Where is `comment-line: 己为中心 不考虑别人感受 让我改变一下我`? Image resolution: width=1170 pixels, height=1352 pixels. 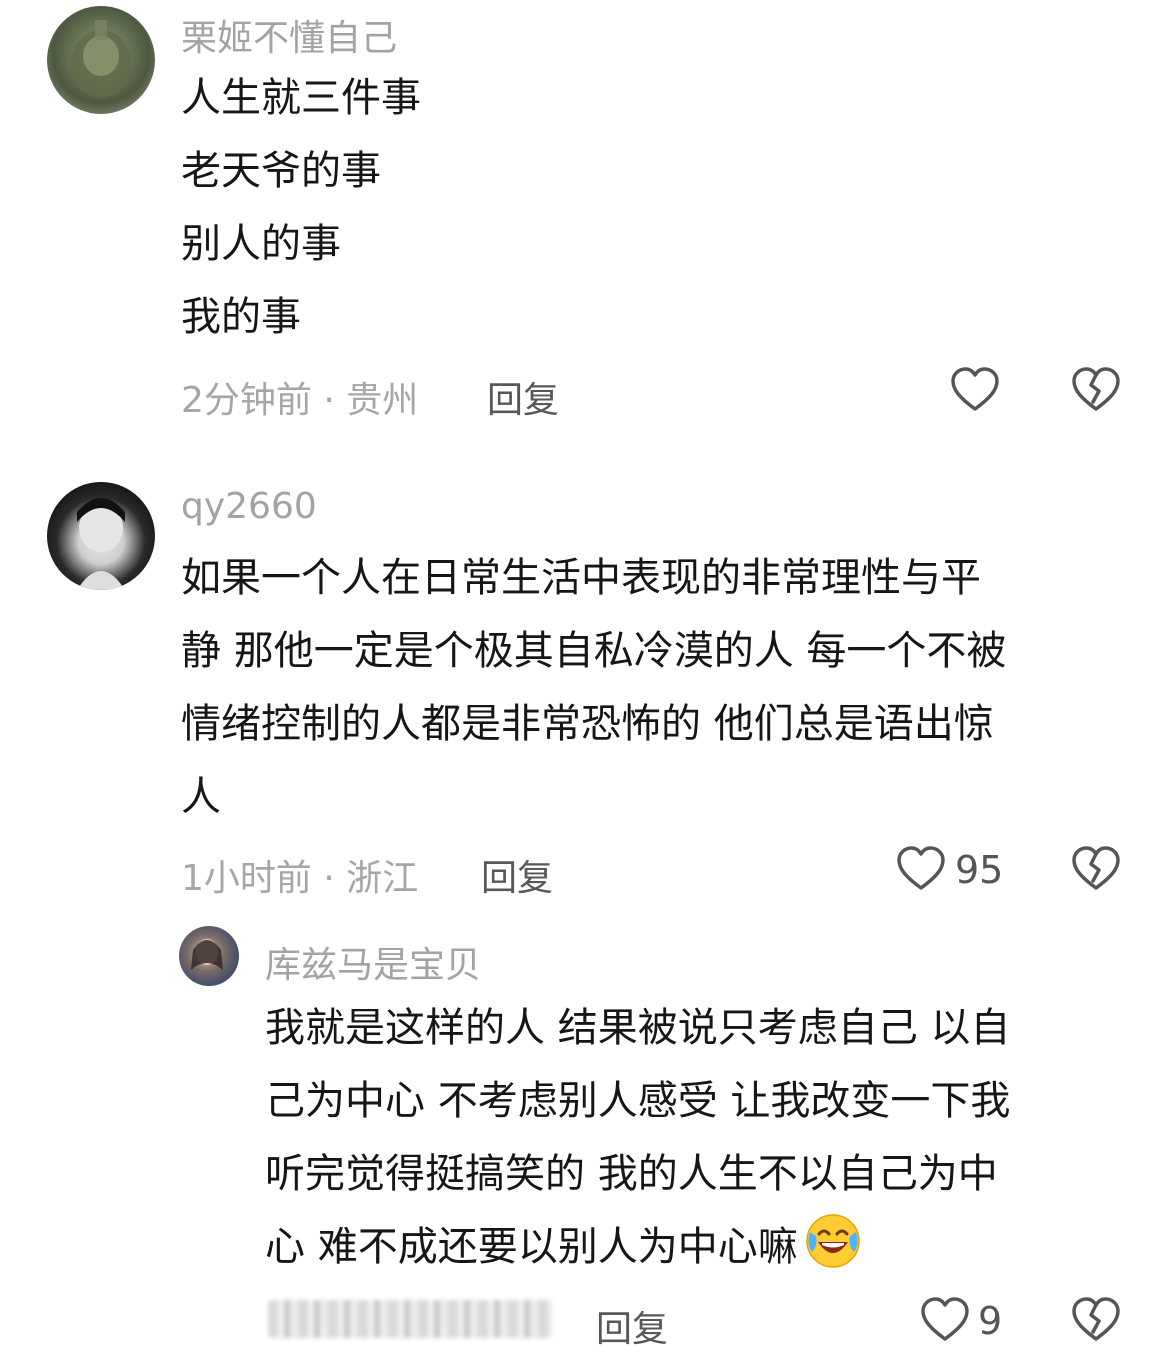
comment-line: 己为中心 不考虑别人感受 让我改变一下我 is located at coordinates (638, 1101).